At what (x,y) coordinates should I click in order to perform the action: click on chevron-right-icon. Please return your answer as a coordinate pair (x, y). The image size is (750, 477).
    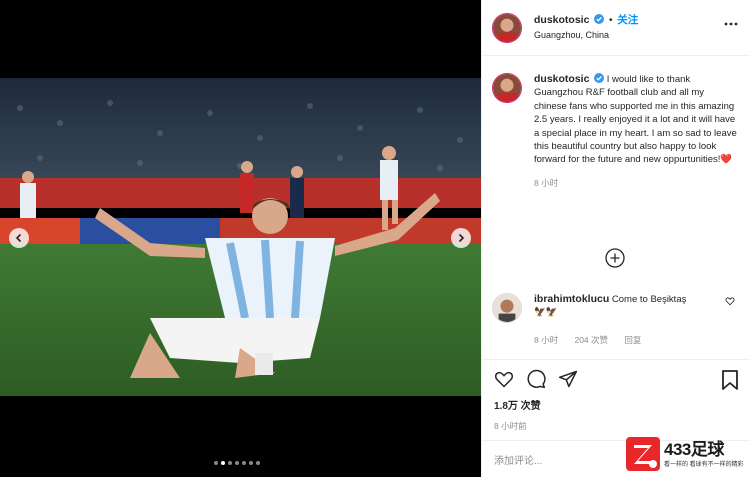
    Looking at the image, I should click on (461, 238).